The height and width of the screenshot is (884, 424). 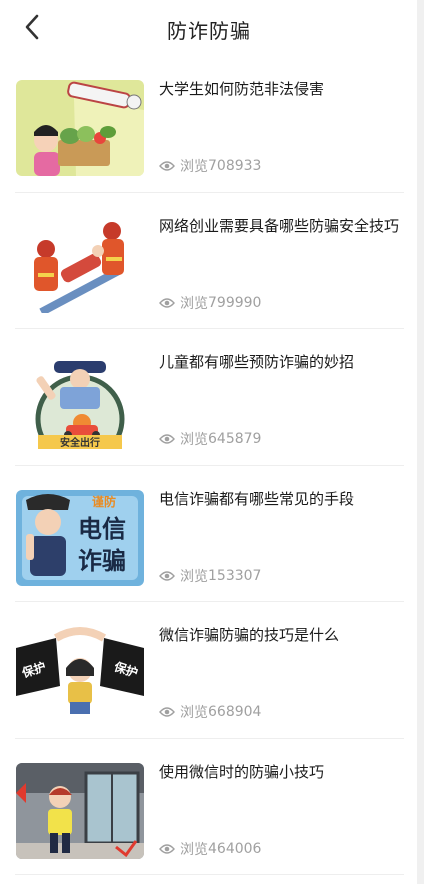 What do you see at coordinates (235, 166) in the screenshot?
I see `view-number: 708933` at bounding box center [235, 166].